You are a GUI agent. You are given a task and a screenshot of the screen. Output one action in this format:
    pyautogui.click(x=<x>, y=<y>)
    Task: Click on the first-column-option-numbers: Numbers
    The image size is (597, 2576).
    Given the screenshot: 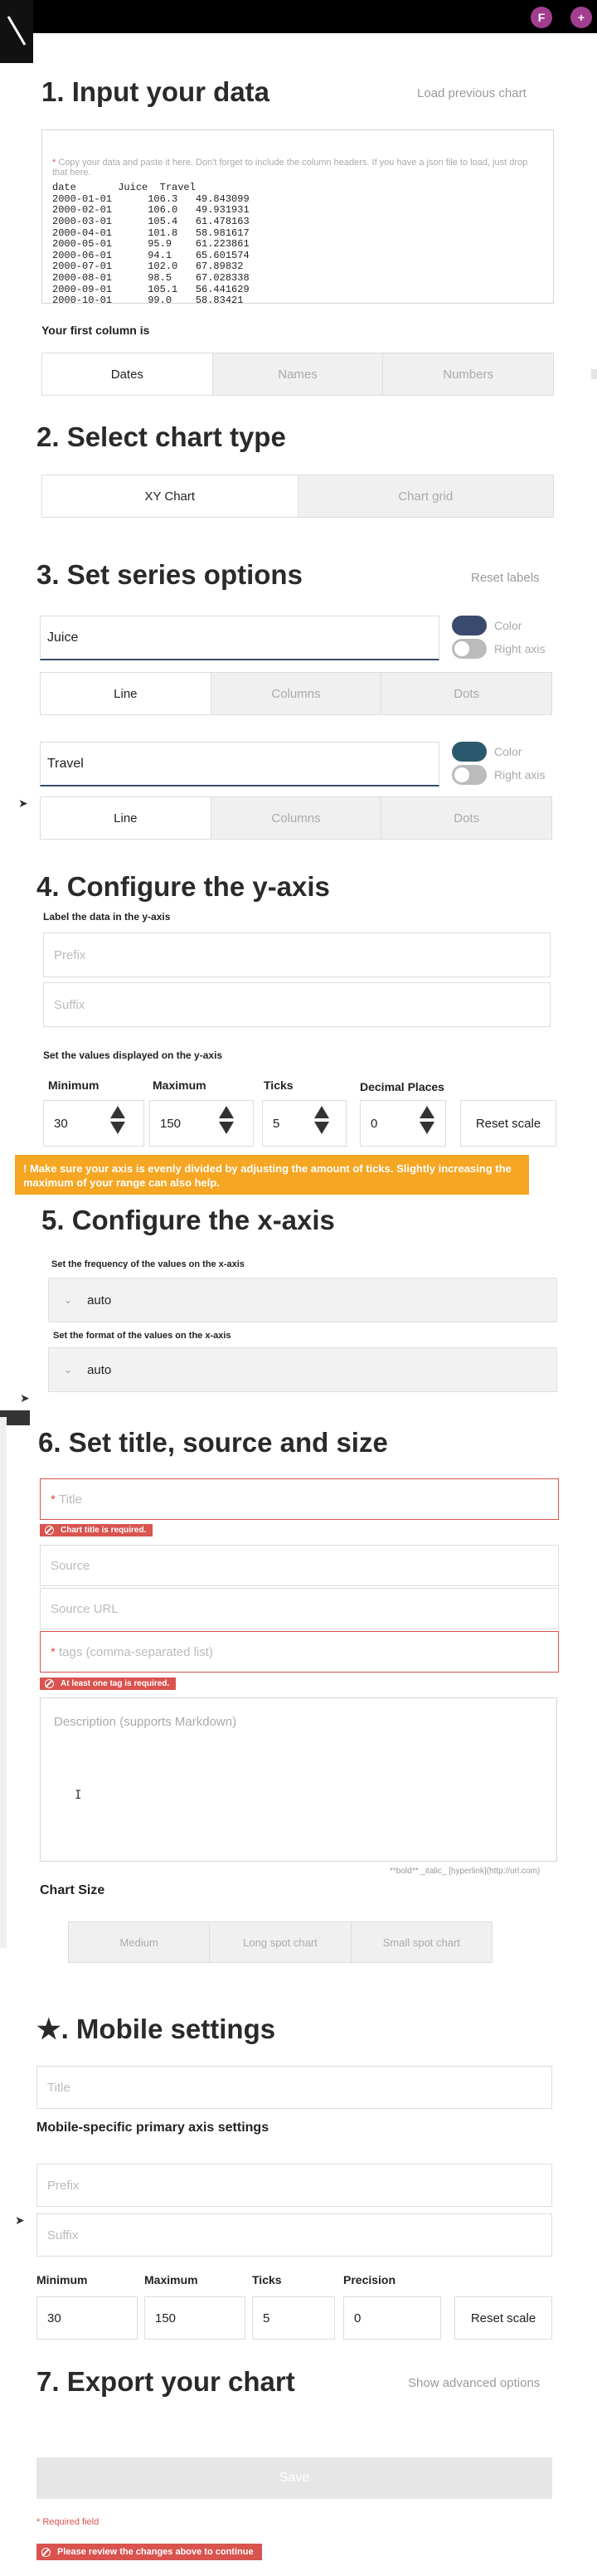 What is the action you would take?
    pyautogui.click(x=468, y=374)
    